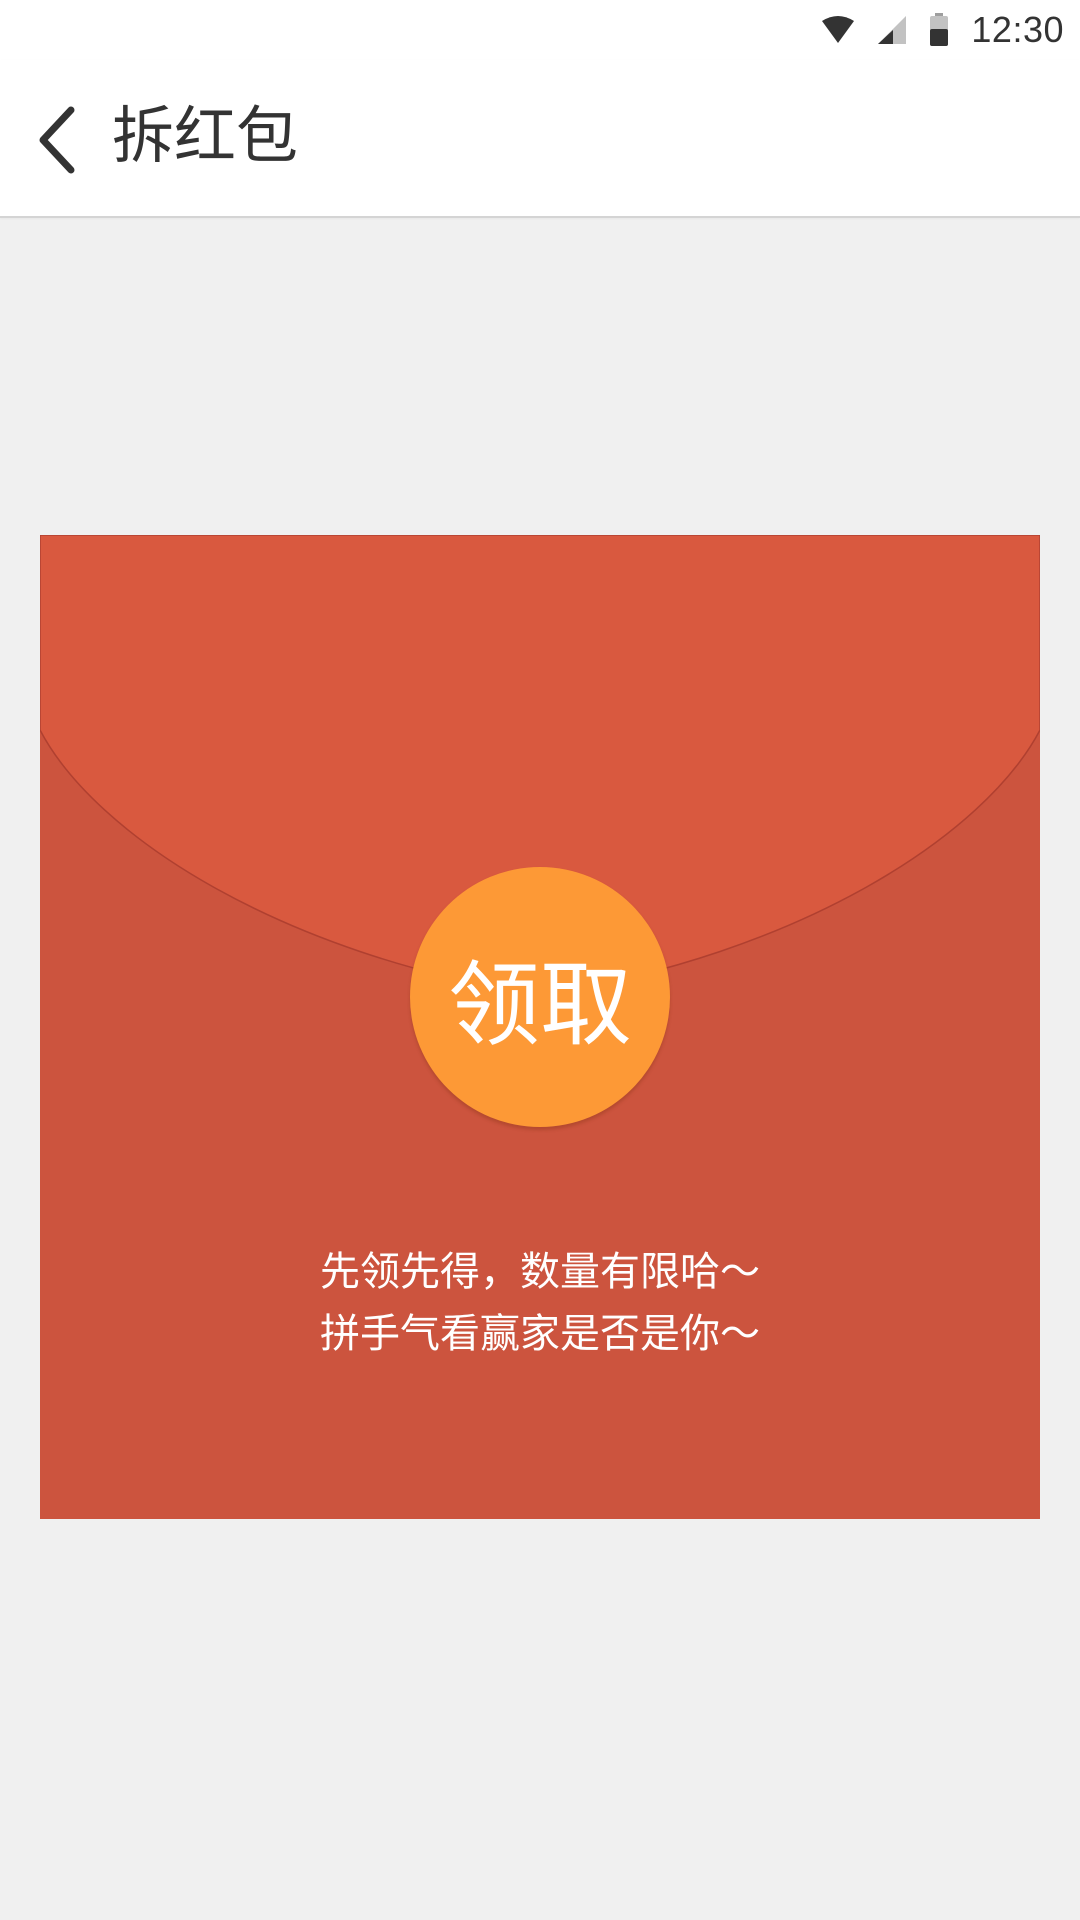 Image resolution: width=1080 pixels, height=1920 pixels. What do you see at coordinates (892, 30) in the screenshot?
I see `cell-signal-icon` at bounding box center [892, 30].